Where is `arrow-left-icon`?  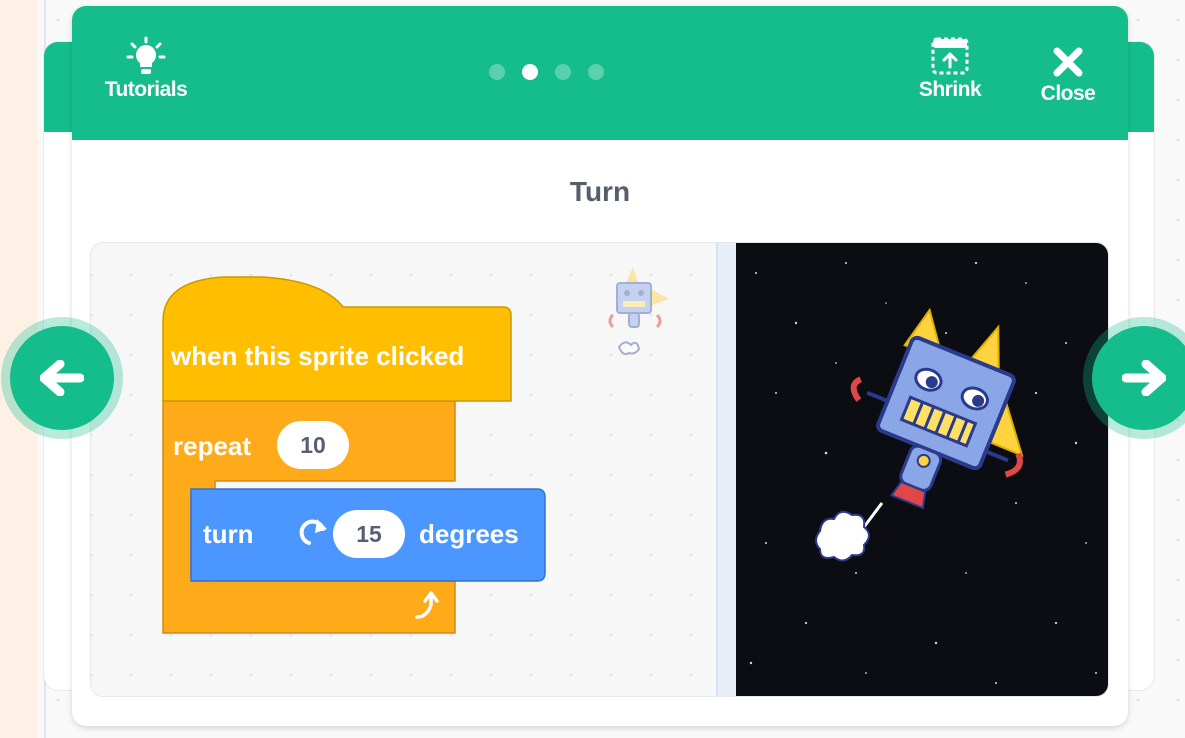 arrow-left-icon is located at coordinates (62, 378).